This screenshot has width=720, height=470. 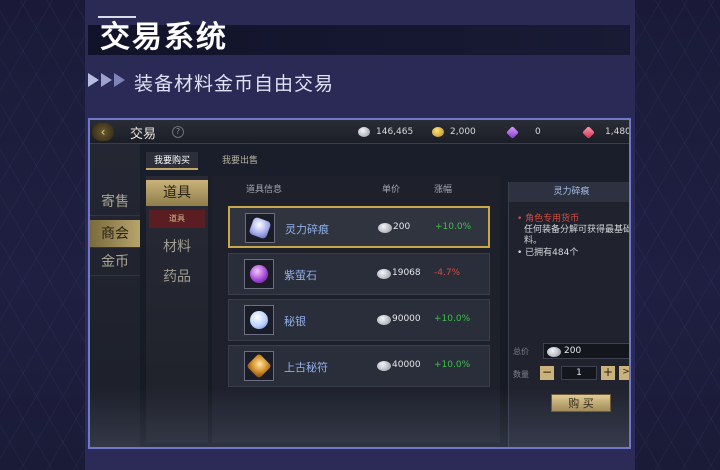 I want to click on sub-tab-bar: 我要购买 我要出售, so click(x=206, y=161).